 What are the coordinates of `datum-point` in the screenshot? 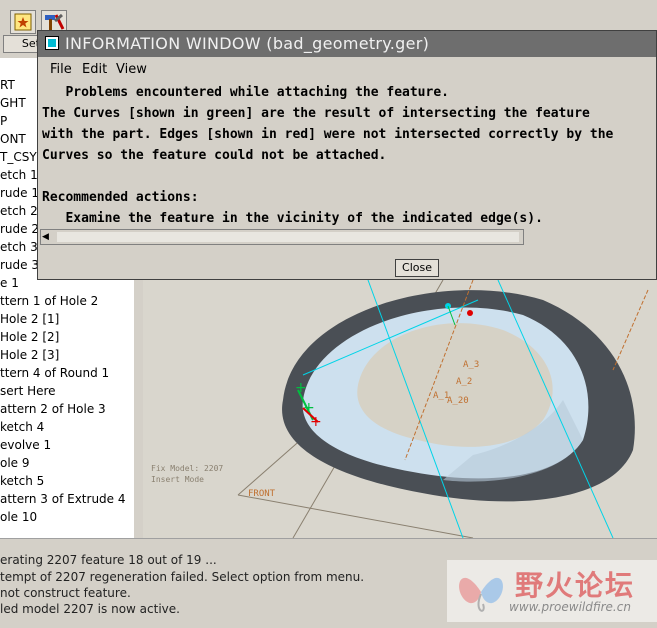 It's located at (470, 313).